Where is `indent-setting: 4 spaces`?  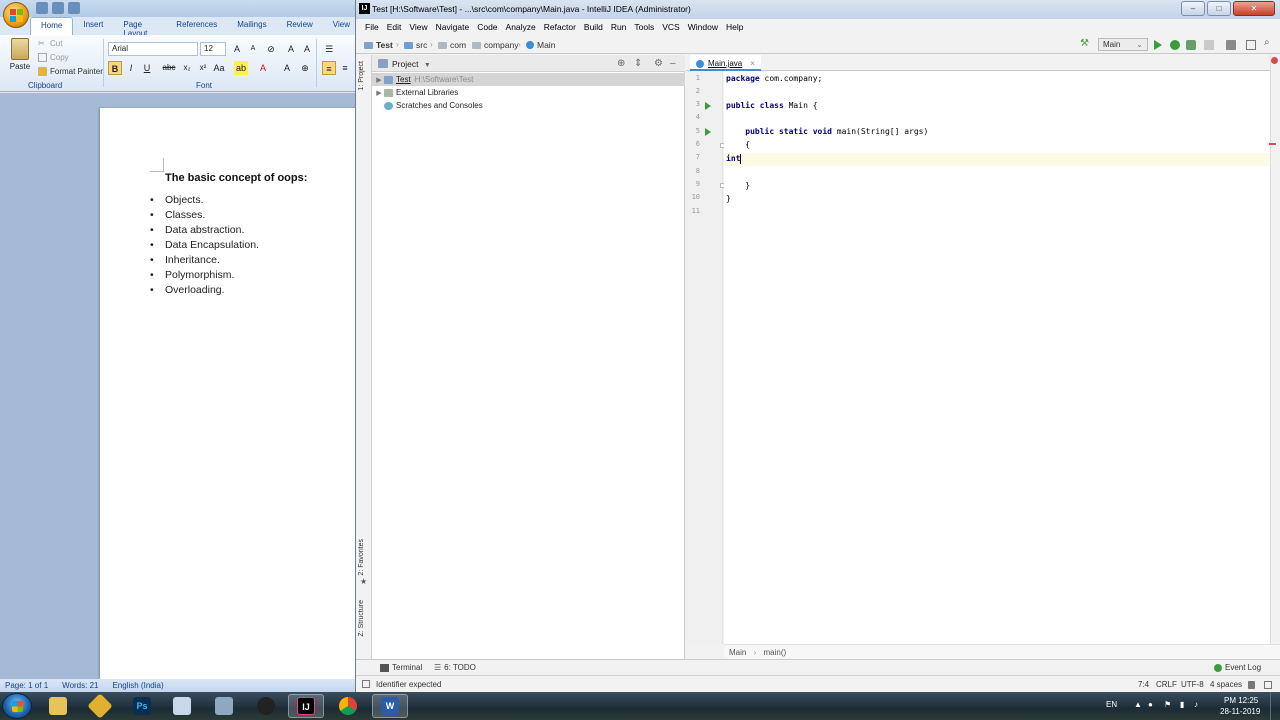
indent-setting: 4 spaces is located at coordinates (1226, 684).